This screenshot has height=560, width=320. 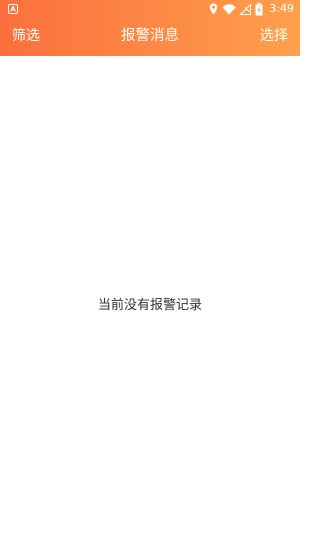 I want to click on battery-charging-icon, so click(x=259, y=8).